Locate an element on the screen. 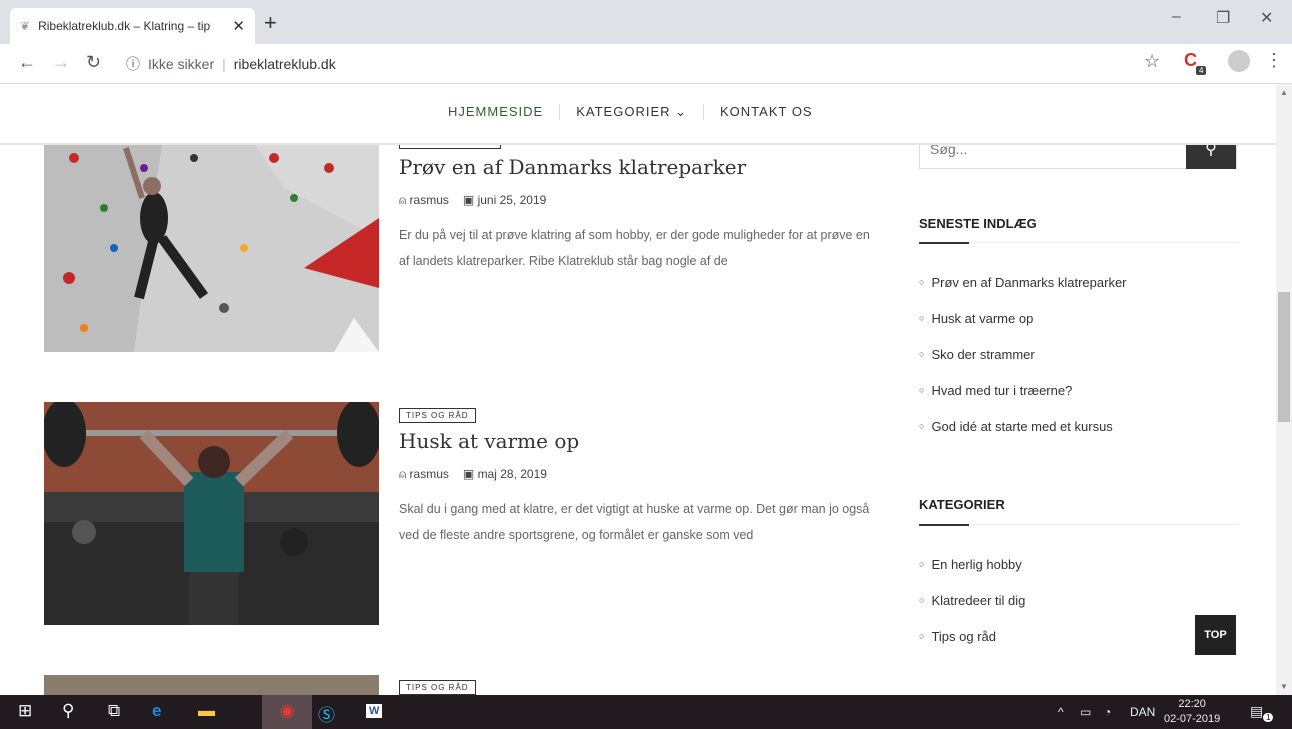 Image resolution: width=1292 pixels, height=729 pixels. minimize-icon: – is located at coordinates (1176, 17).